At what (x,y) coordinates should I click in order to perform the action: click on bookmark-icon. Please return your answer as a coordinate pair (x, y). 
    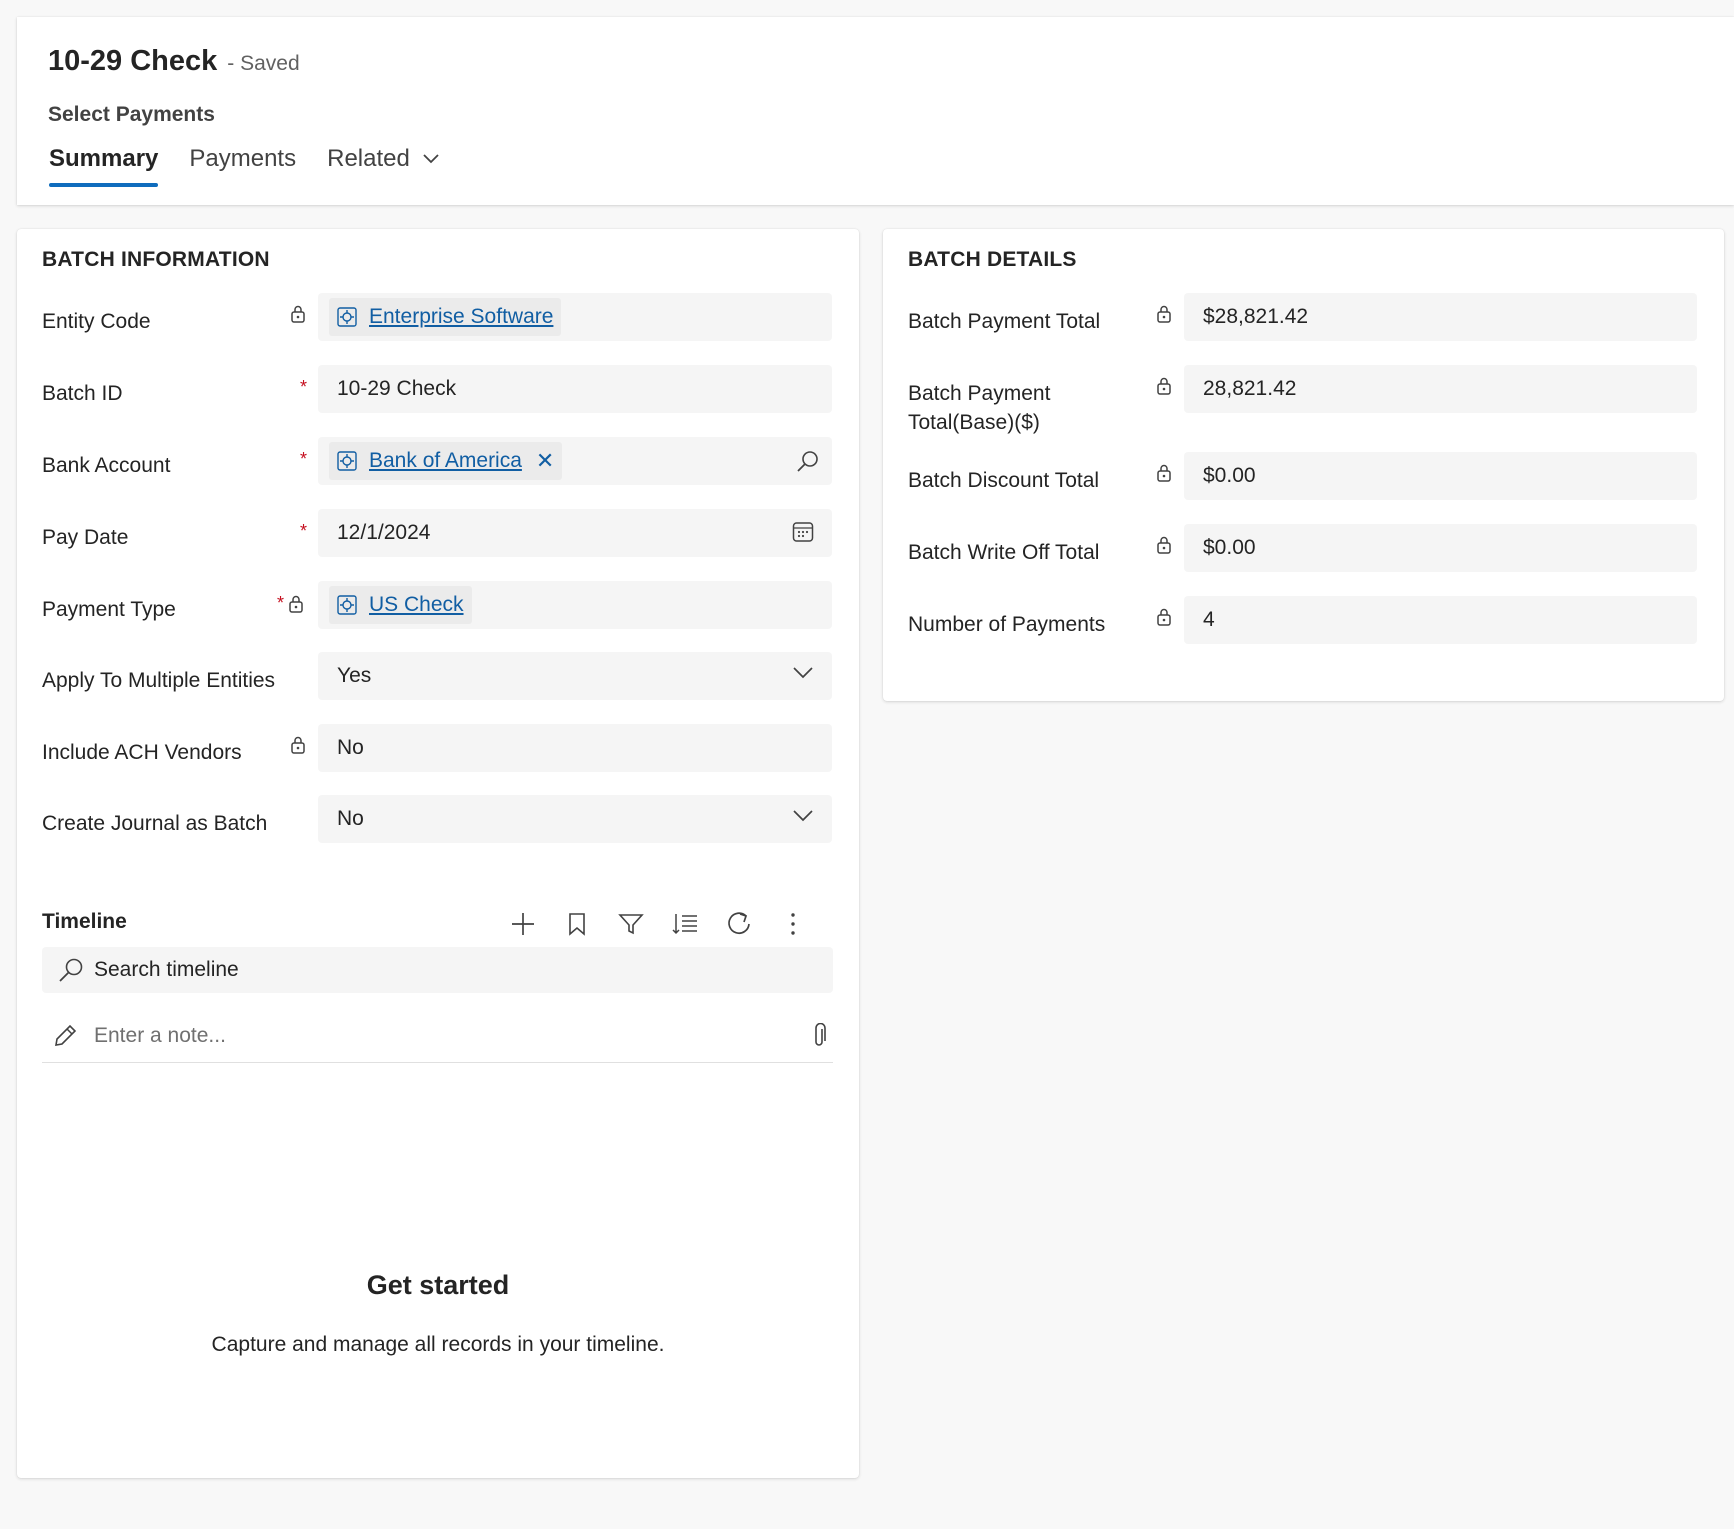
    Looking at the image, I should click on (577, 924).